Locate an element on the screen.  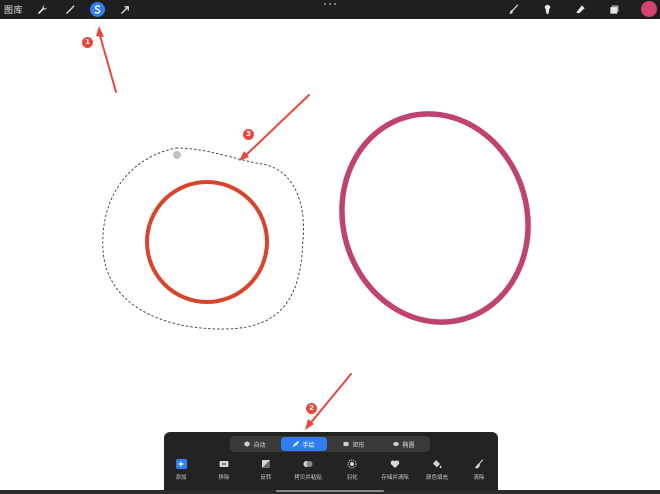
eraser-icon is located at coordinates (580, 9).